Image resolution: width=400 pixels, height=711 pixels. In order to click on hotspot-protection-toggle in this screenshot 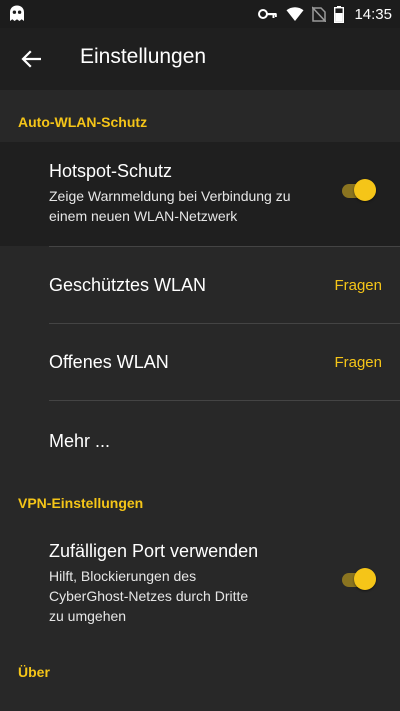, I will do `click(360, 190)`.